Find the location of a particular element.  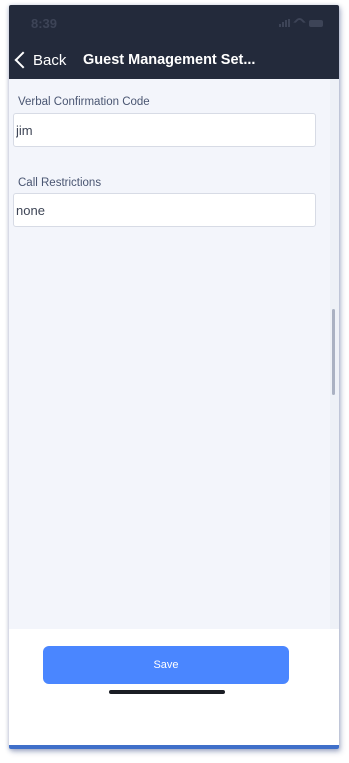

save-button: Save is located at coordinates (166, 665).